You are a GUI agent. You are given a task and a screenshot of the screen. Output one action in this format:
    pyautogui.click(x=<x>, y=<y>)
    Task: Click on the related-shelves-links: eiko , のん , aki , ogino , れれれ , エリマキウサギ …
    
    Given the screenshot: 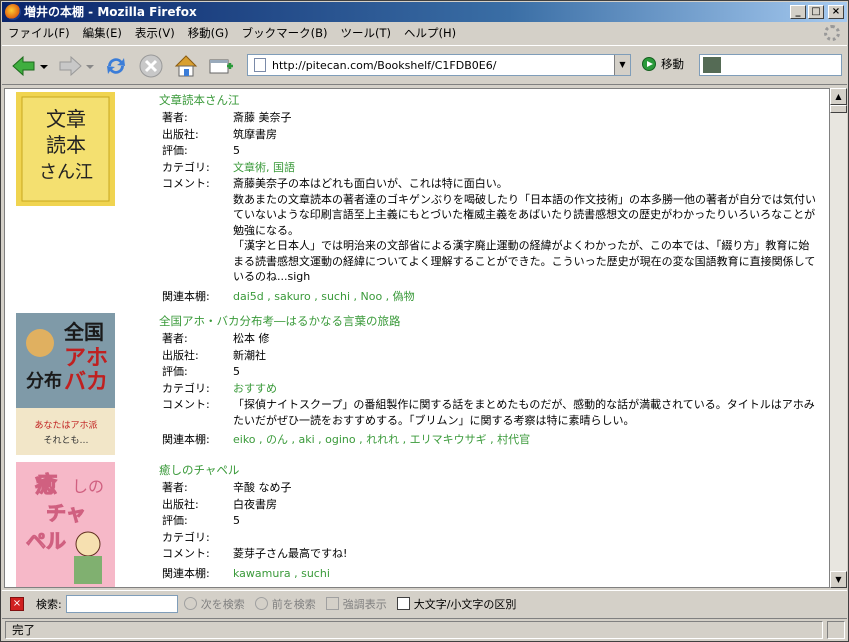 What is the action you would take?
    pyautogui.click(x=526, y=439)
    